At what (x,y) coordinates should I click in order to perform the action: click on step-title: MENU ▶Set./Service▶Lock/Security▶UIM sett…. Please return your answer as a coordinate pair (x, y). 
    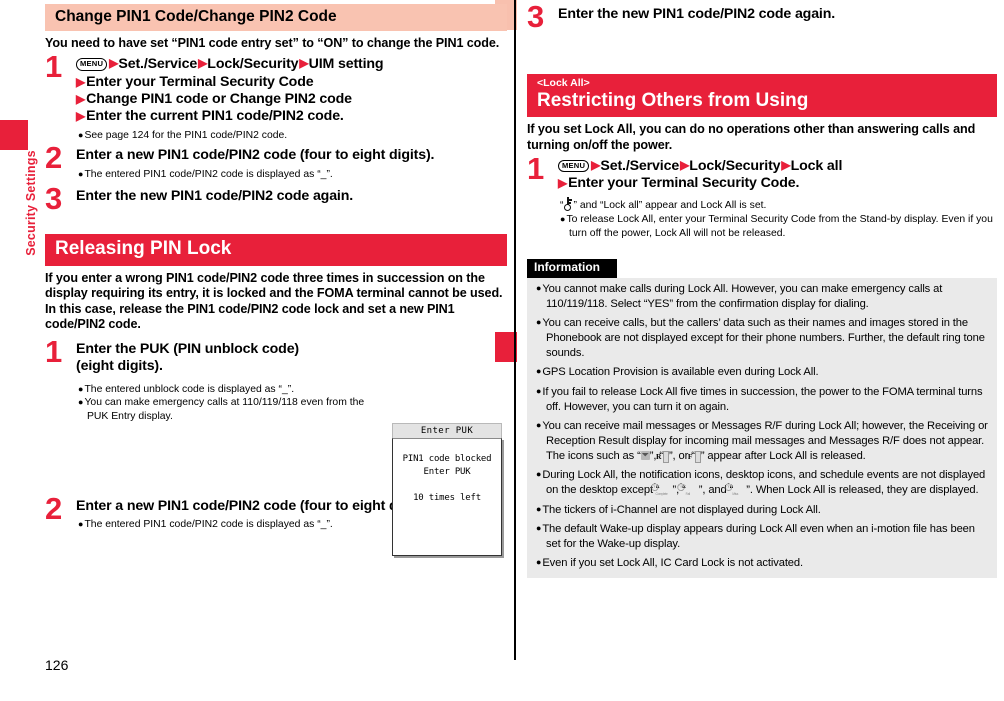
    Looking at the image, I should click on (291, 90).